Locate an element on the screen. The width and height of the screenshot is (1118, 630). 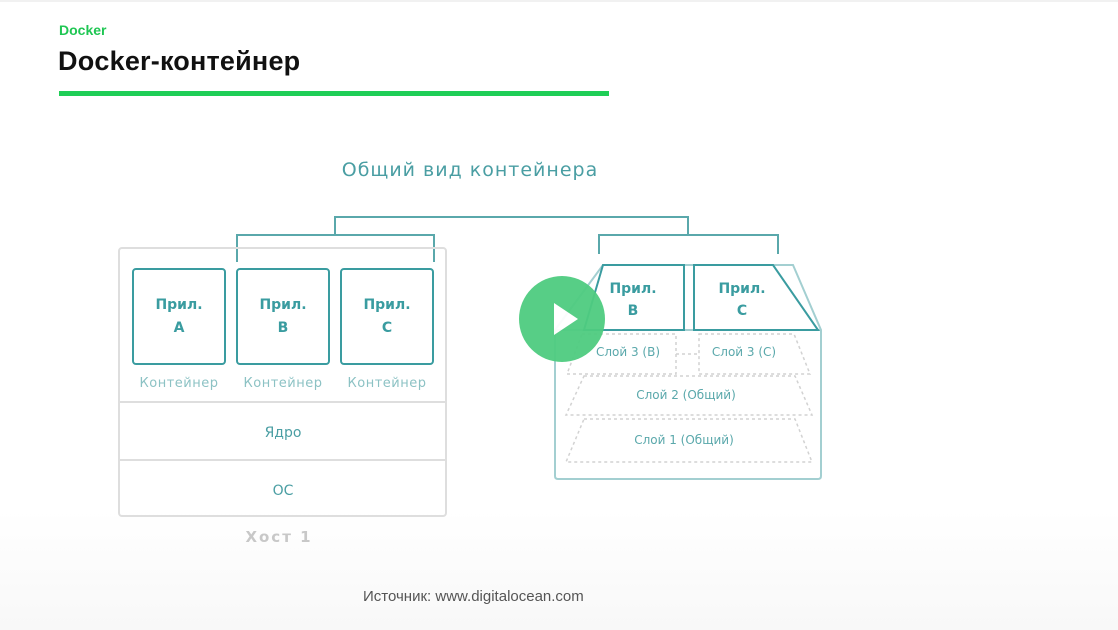
image-app-c-box is located at coordinates (756, 297).